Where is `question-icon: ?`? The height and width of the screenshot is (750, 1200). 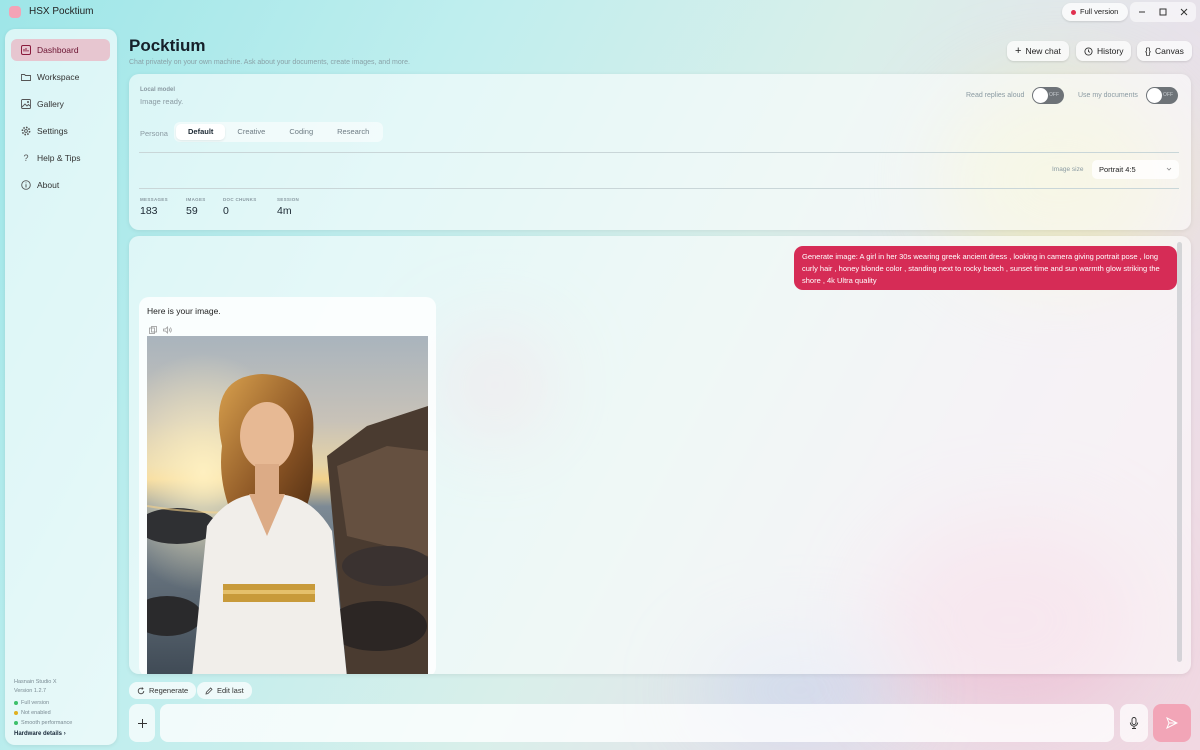 question-icon: ? is located at coordinates (26, 158).